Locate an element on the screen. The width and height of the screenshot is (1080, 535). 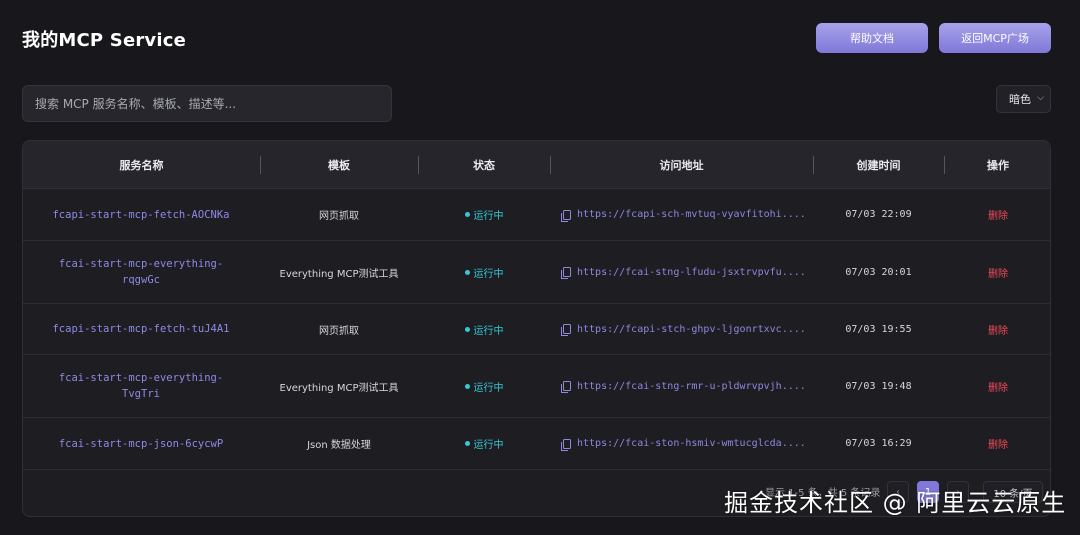
column-header-action: 操作 is located at coordinates (998, 165).